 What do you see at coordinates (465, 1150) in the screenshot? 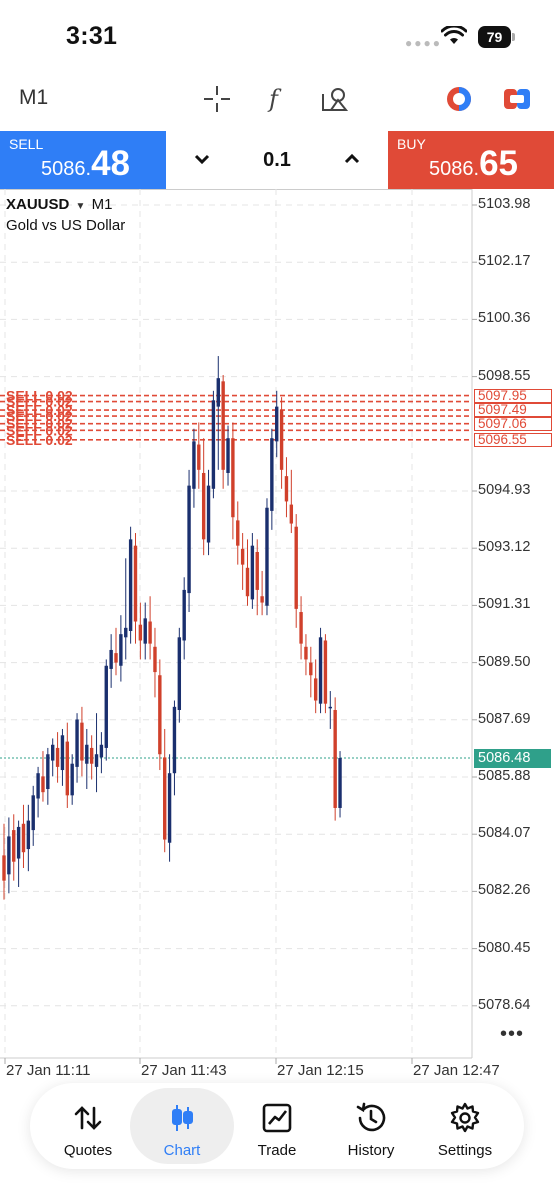
I see `nav-settings-label: Settings` at bounding box center [465, 1150].